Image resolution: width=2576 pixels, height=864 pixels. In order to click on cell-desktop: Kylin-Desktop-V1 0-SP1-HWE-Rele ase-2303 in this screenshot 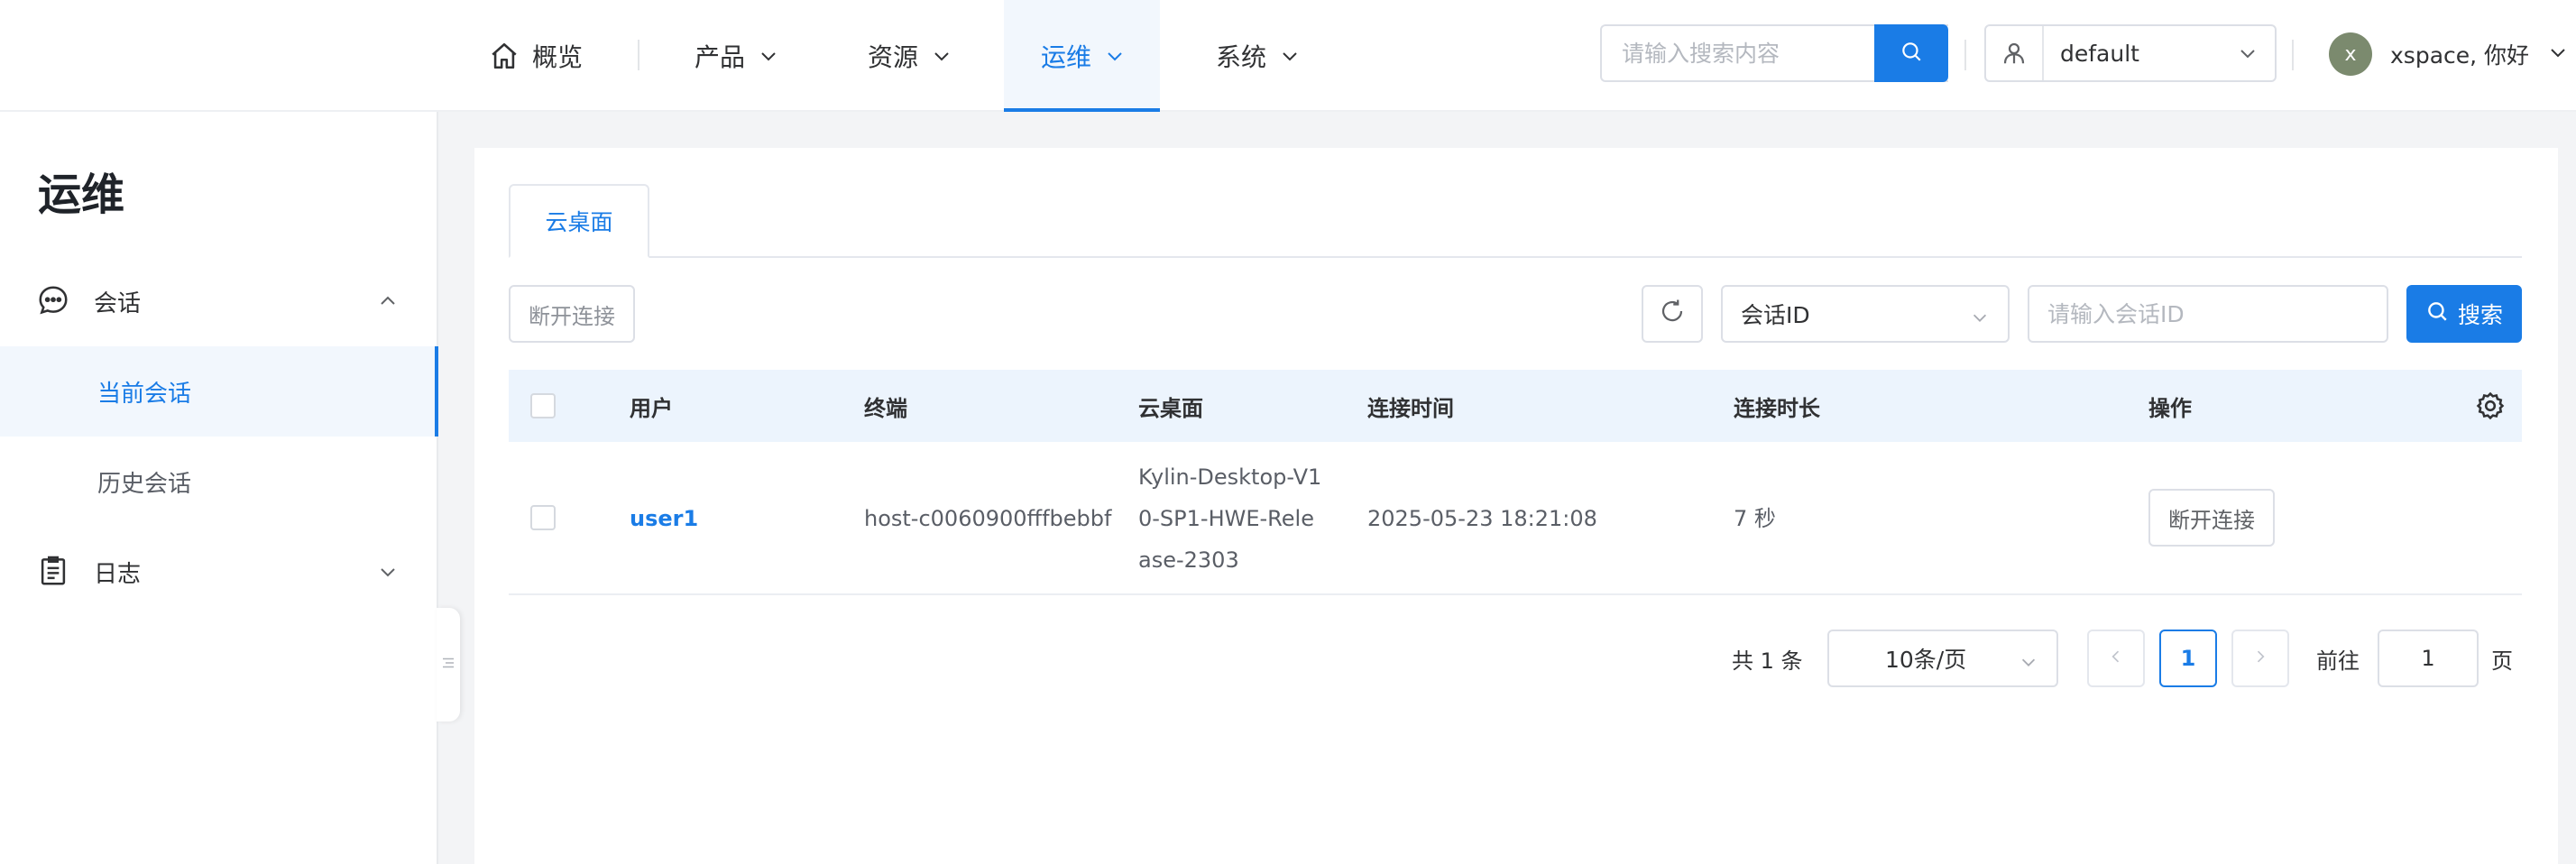, I will do `click(1230, 518)`.